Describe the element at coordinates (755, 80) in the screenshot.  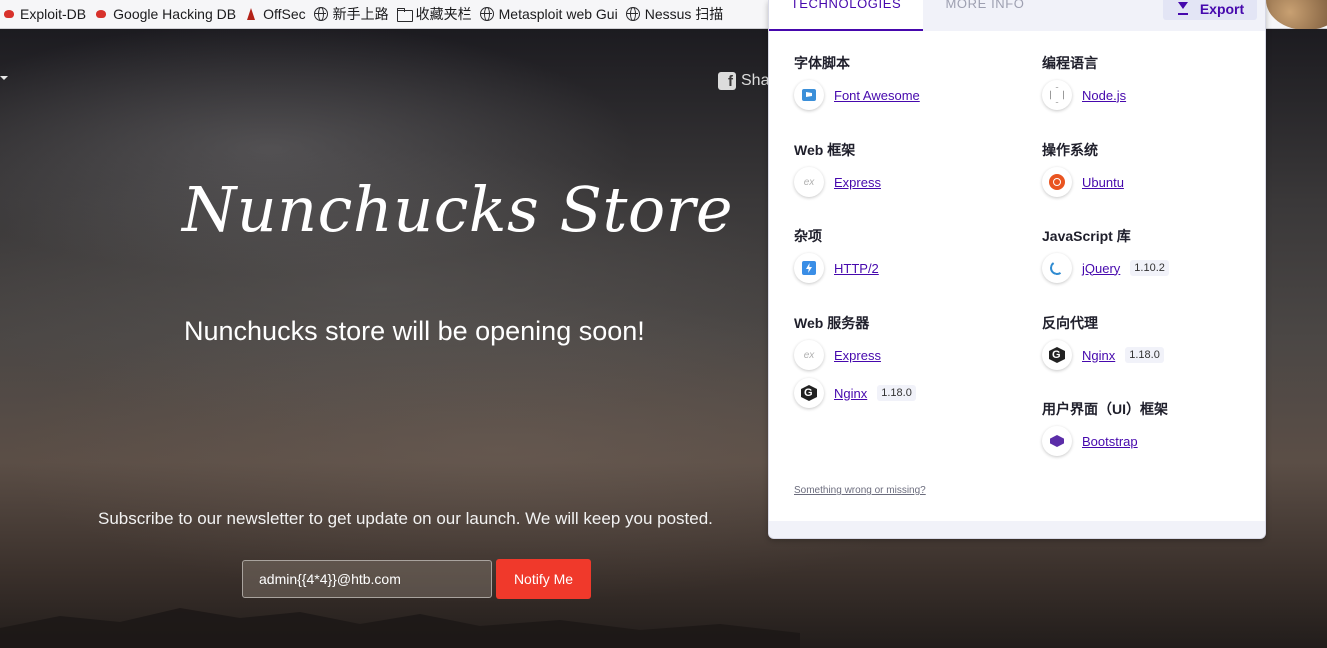
I see `share-label: Sha` at that location.